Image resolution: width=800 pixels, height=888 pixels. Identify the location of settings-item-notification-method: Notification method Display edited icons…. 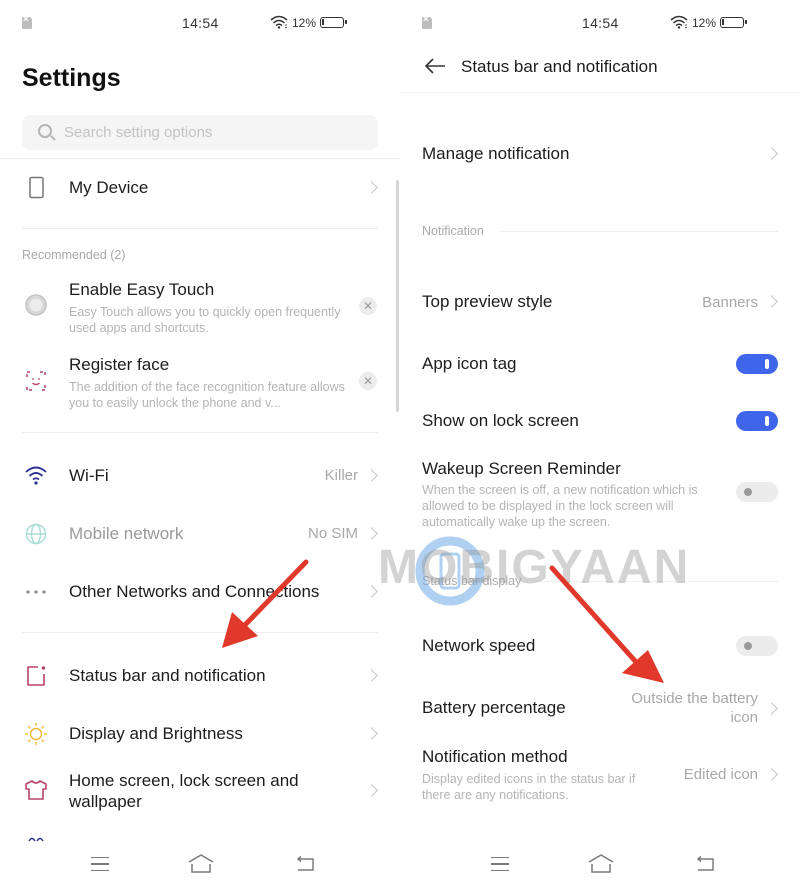
(600, 776).